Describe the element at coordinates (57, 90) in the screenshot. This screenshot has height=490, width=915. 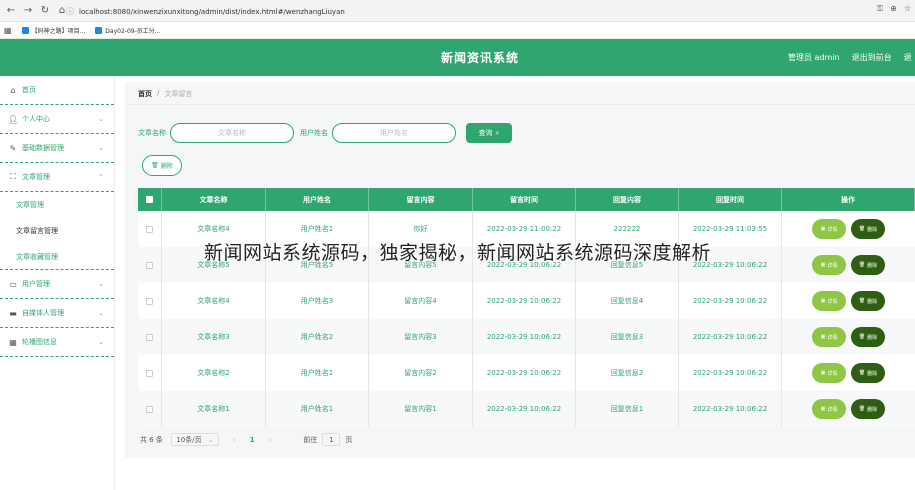
I see `sidebar-item-home: ⌂ 首页` at that location.